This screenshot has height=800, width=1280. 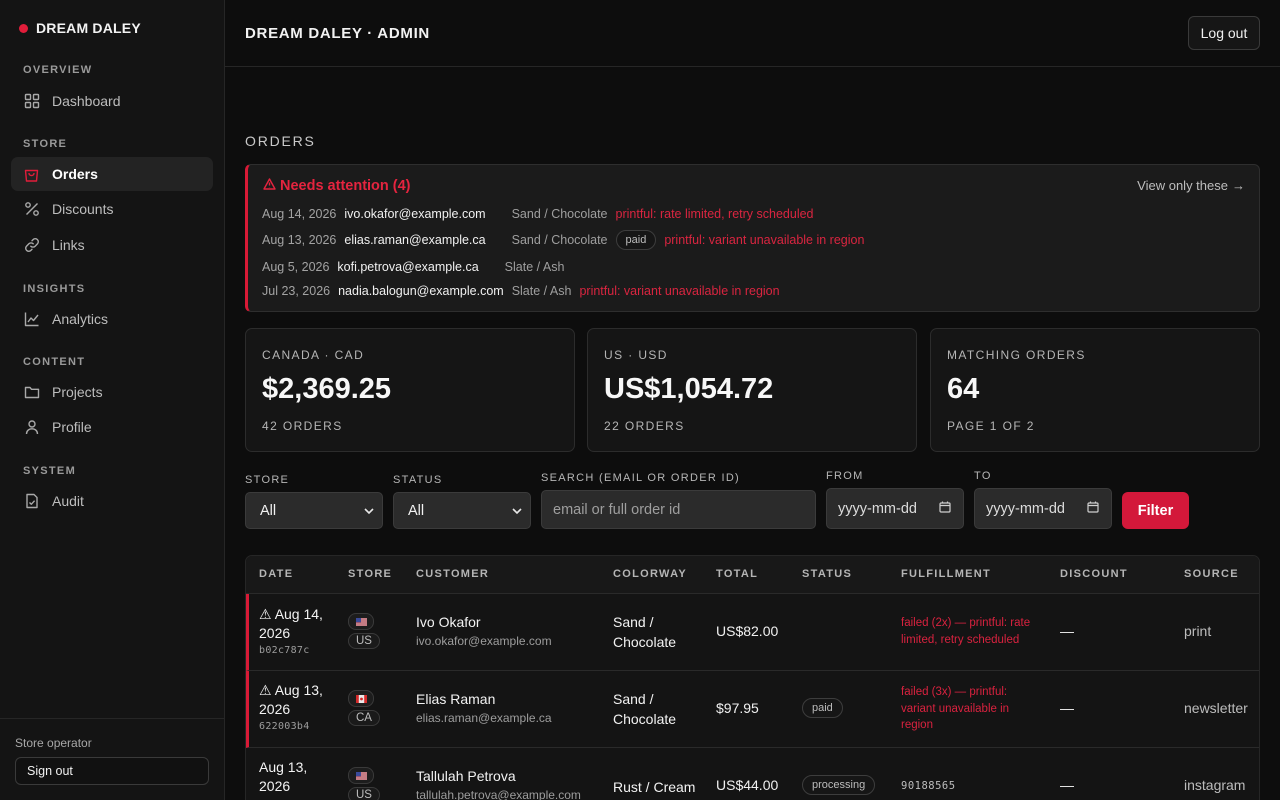 I want to click on column-header-store: STORE, so click(x=370, y=574).